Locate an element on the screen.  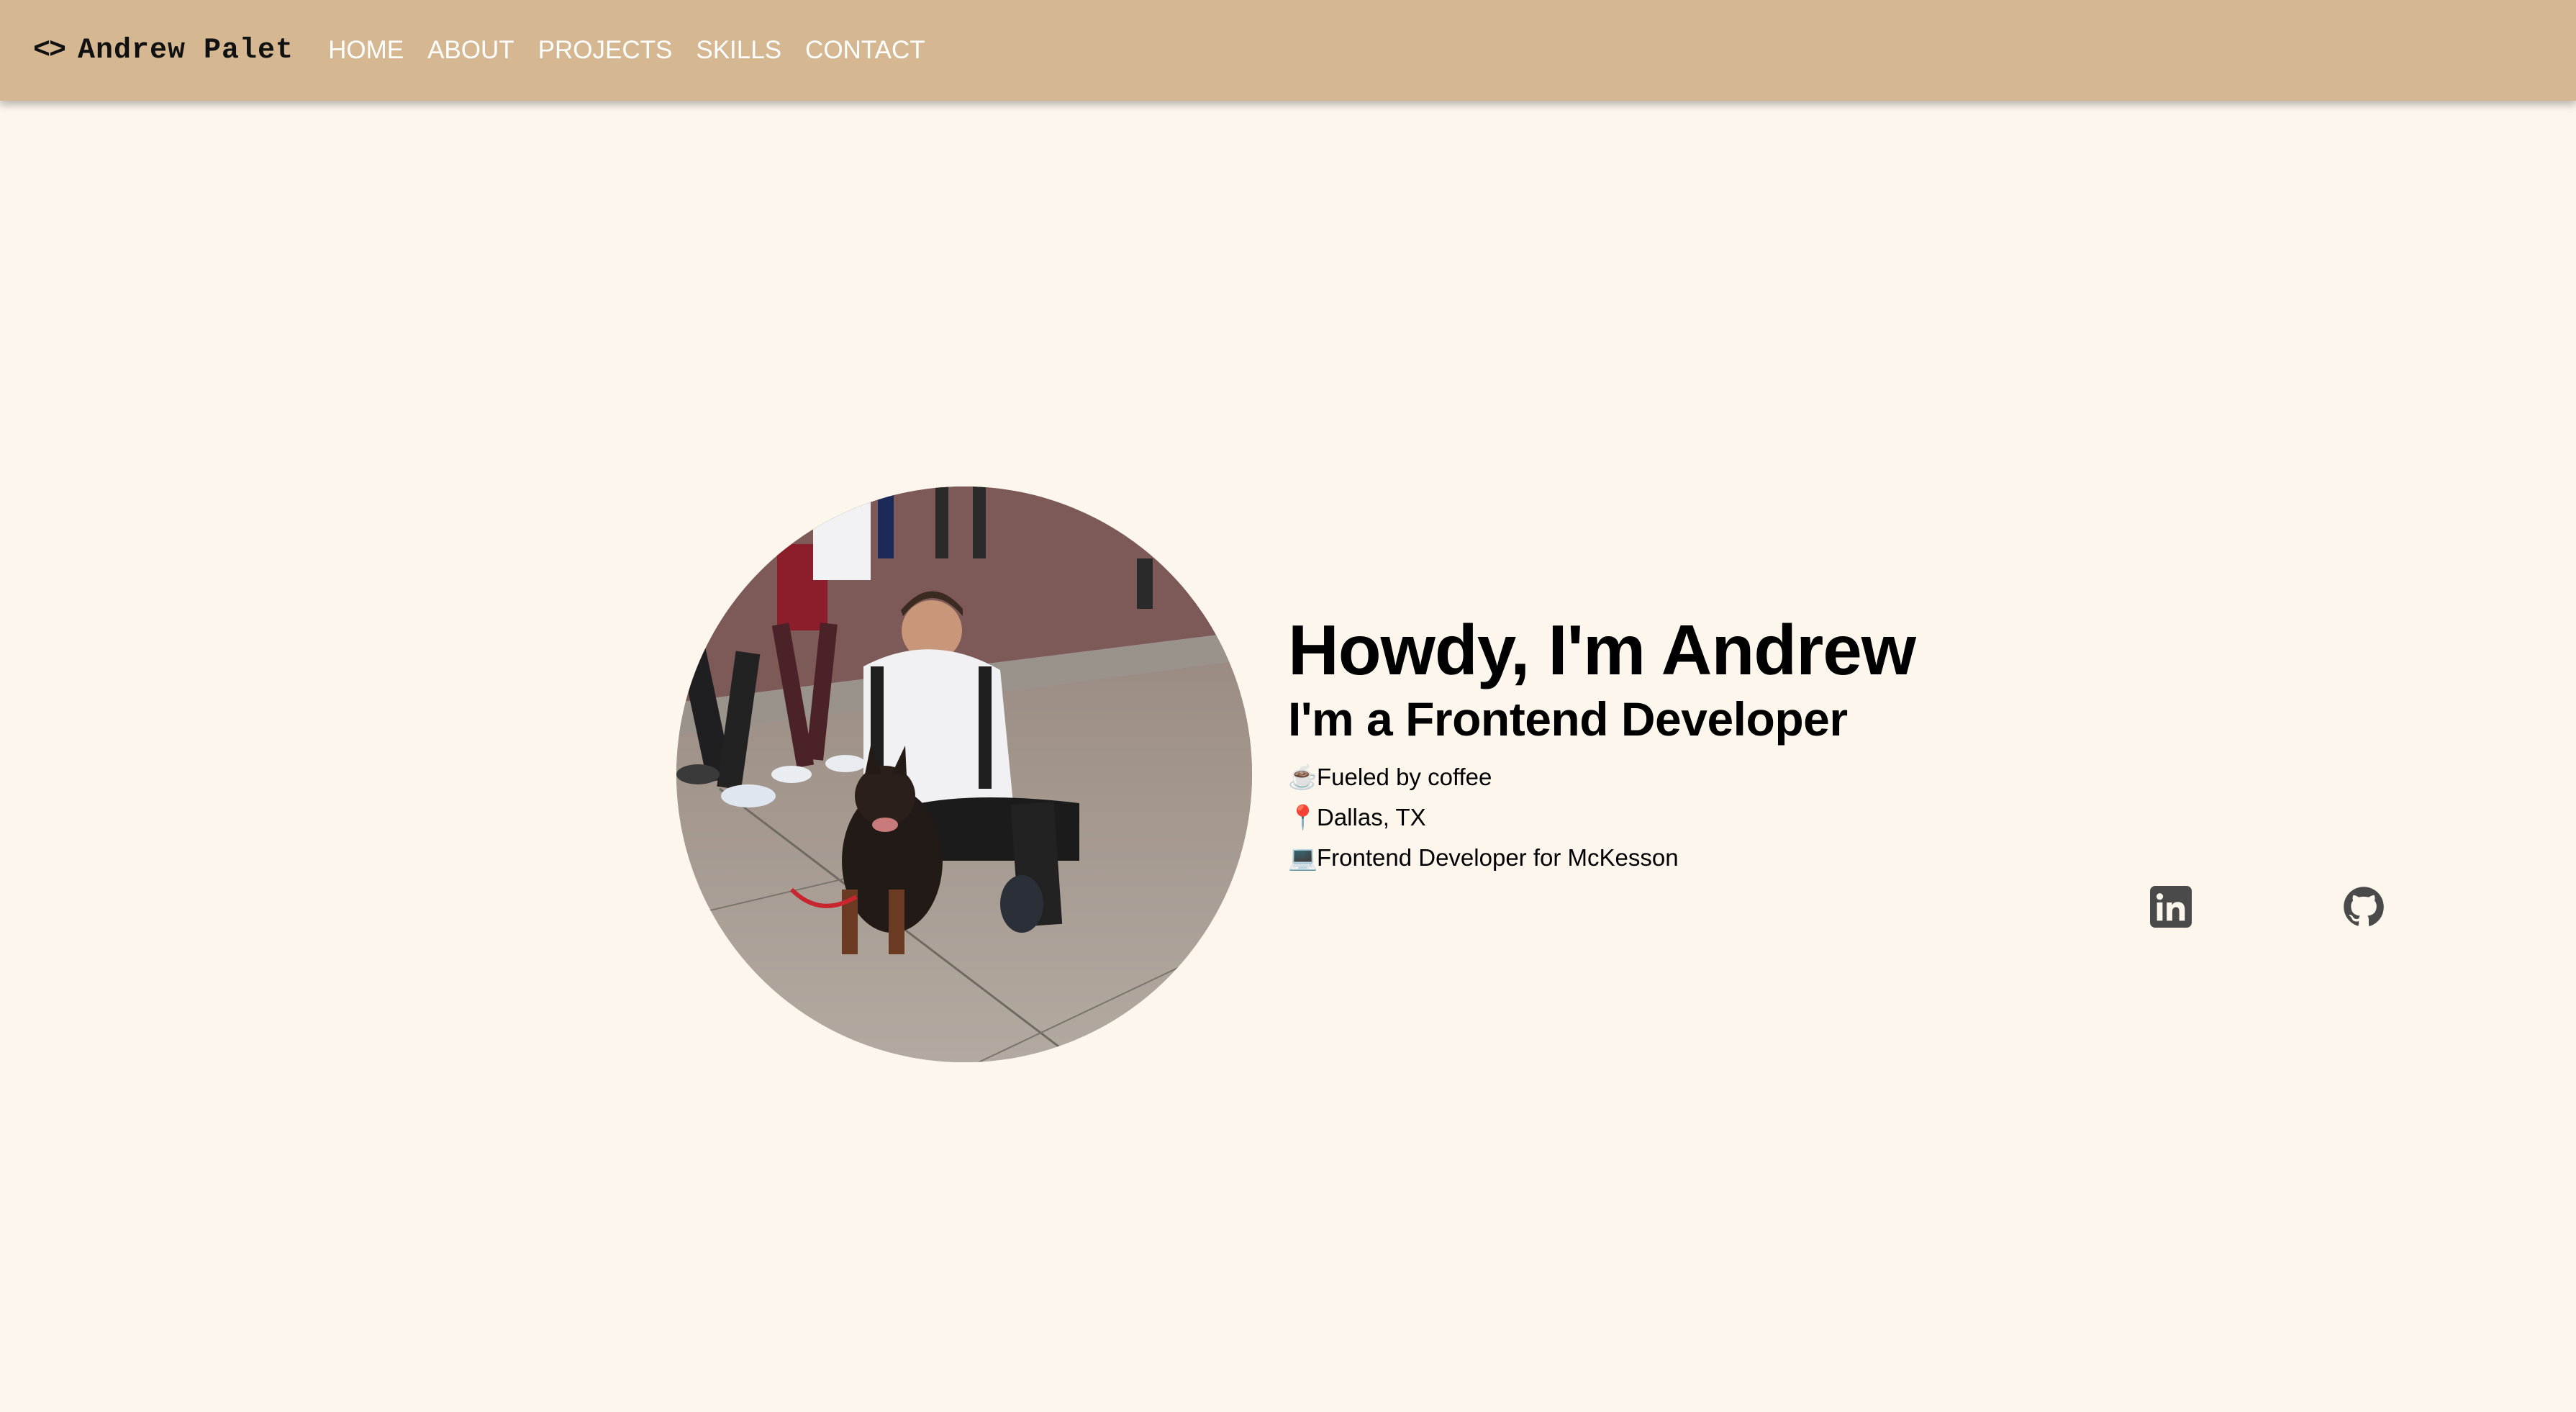
fact-text: Frontend Developer for McKesson is located at coordinates (1498, 857).